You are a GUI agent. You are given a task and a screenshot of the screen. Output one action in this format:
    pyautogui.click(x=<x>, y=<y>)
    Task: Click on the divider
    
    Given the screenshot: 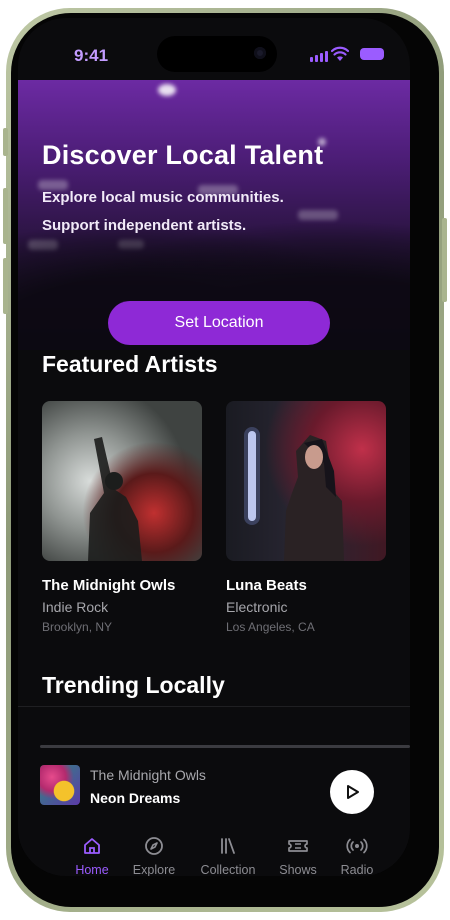 What is the action you would take?
    pyautogui.click(x=214, y=706)
    